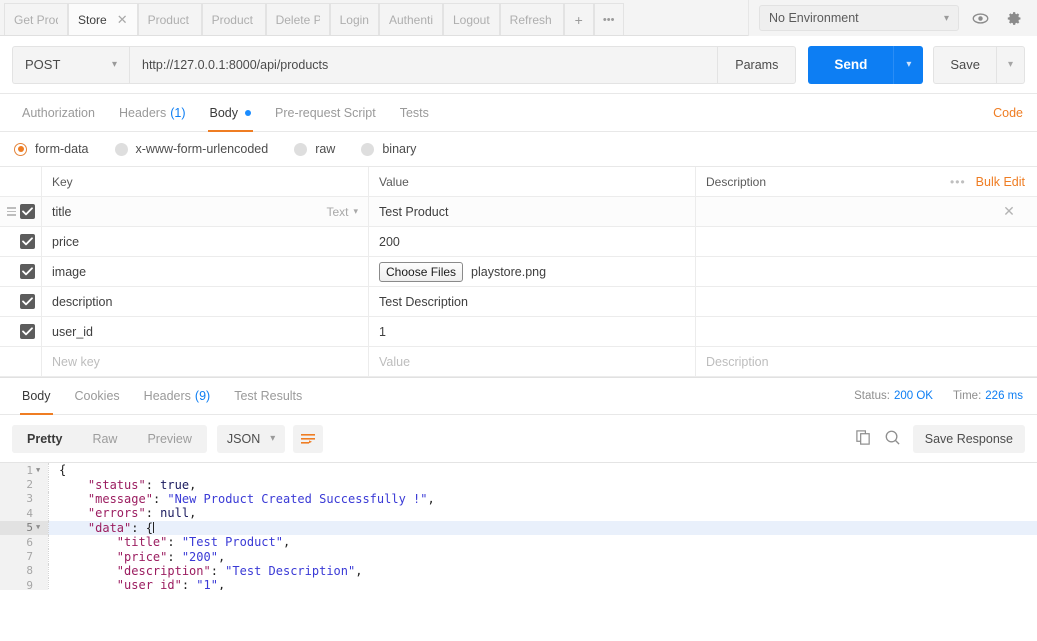  Describe the element at coordinates (421, 271) in the screenshot. I see `choose-files-button: Choose Files` at that location.